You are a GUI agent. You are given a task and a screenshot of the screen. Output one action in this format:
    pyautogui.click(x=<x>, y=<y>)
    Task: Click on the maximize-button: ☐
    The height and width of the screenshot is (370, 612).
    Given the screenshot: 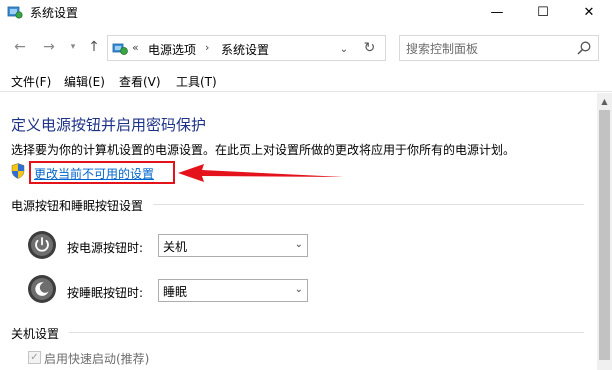 What is the action you would take?
    pyautogui.click(x=543, y=12)
    